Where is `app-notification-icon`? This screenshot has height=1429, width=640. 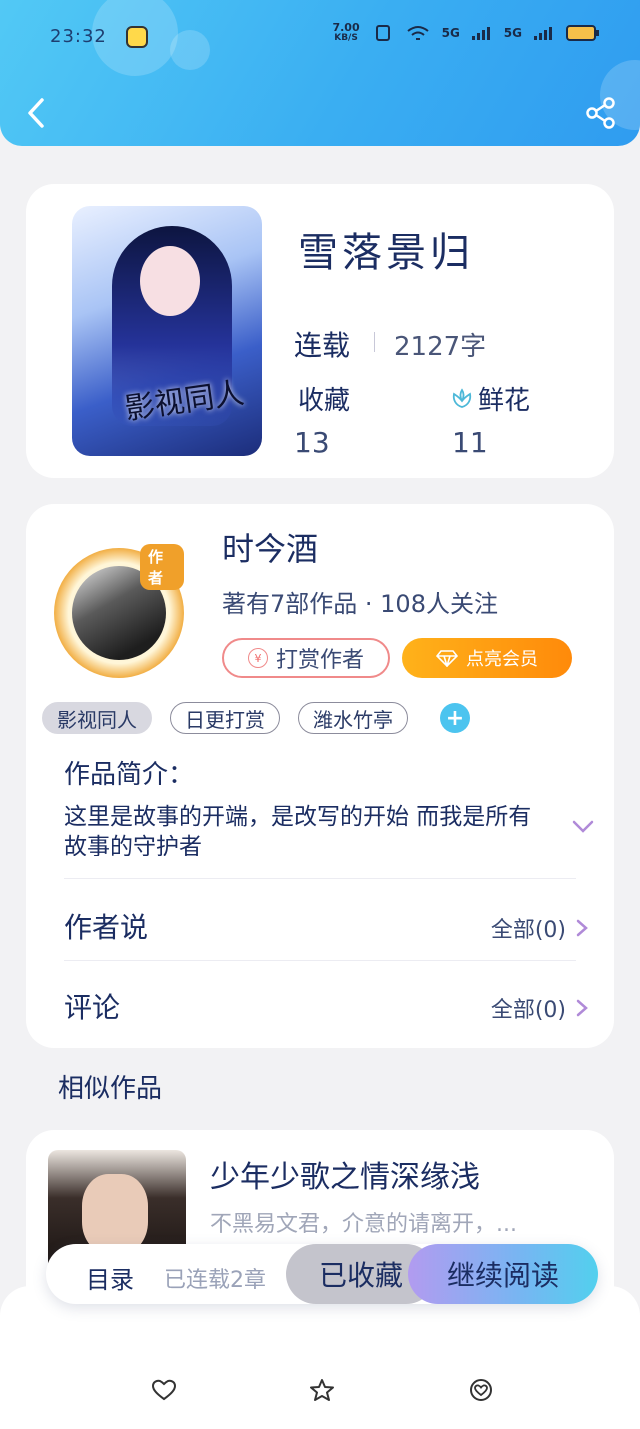 app-notification-icon is located at coordinates (137, 37).